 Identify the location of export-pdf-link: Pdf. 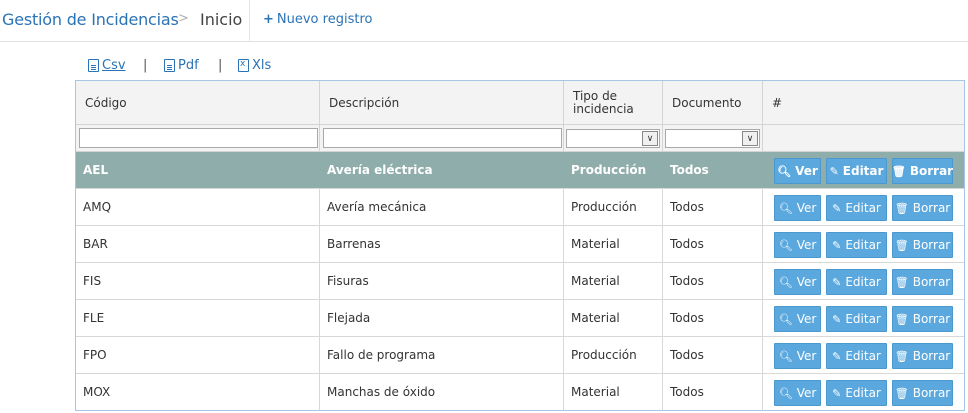
(181, 65).